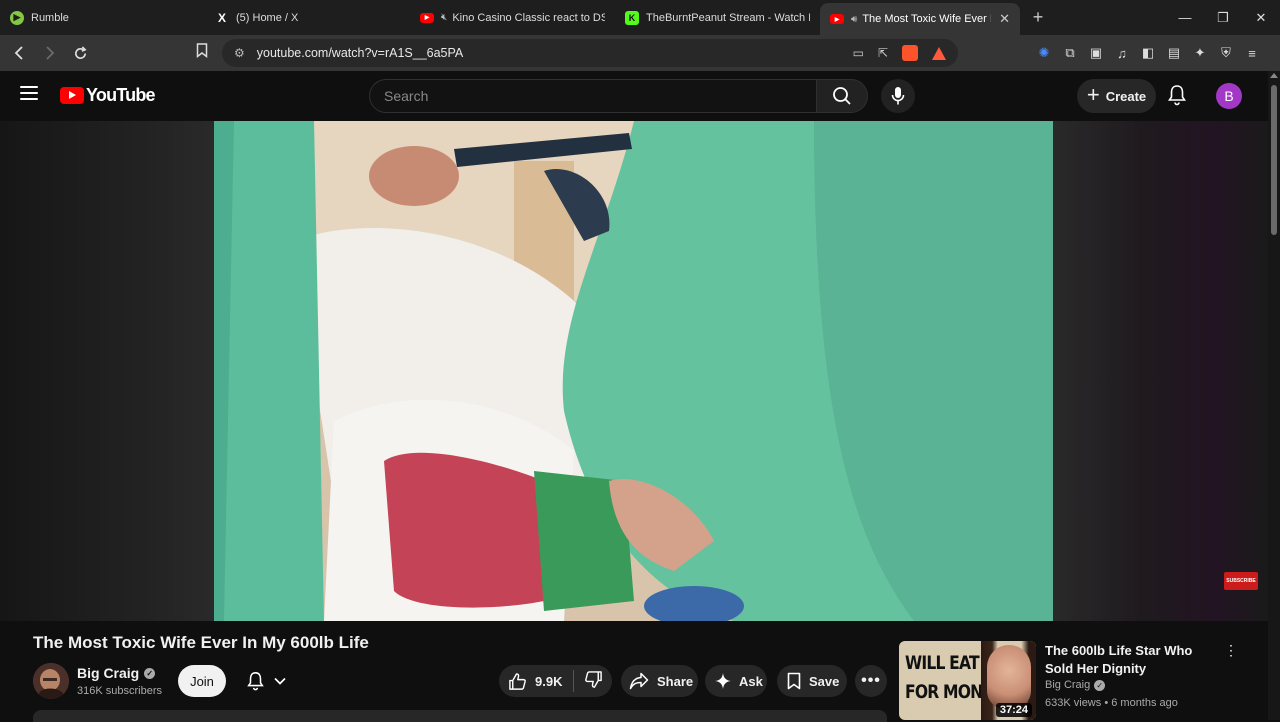  Describe the element at coordinates (1274, 75) in the screenshot. I see `scroll-up-icon` at that location.